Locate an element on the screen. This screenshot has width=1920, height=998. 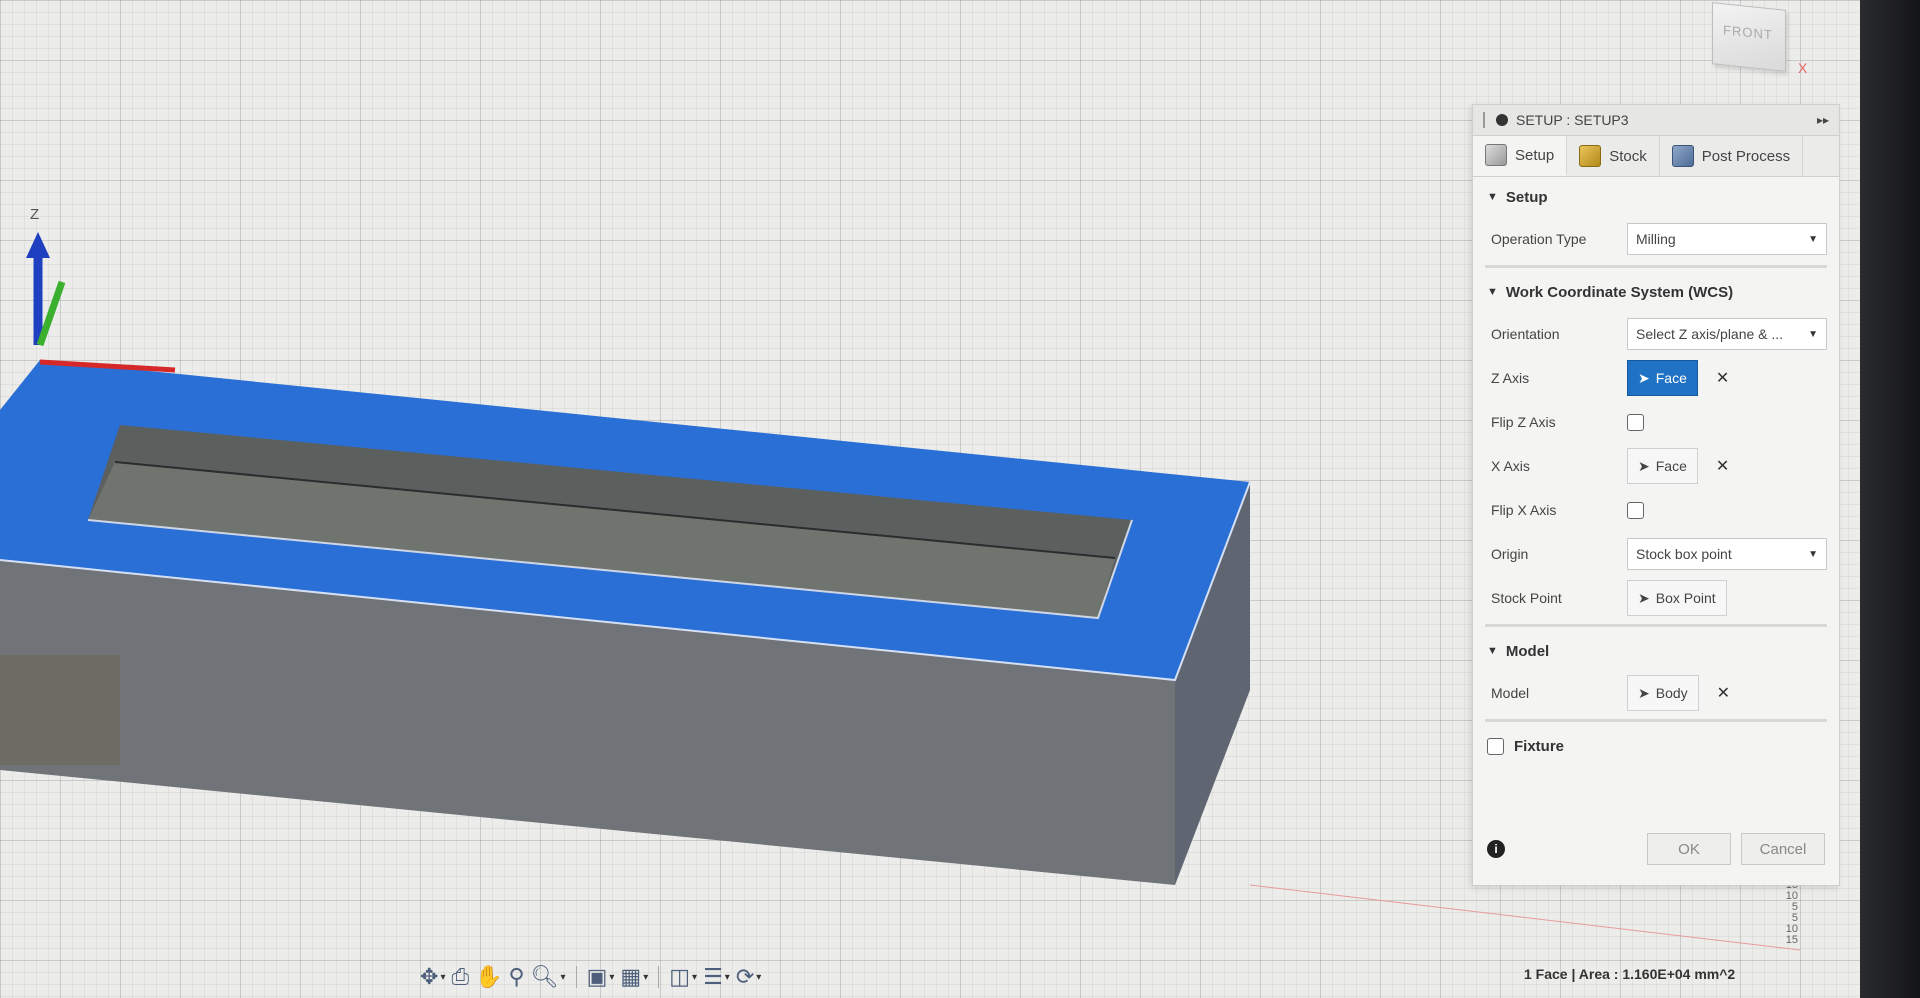
ground-line is located at coordinates (1525, 917).